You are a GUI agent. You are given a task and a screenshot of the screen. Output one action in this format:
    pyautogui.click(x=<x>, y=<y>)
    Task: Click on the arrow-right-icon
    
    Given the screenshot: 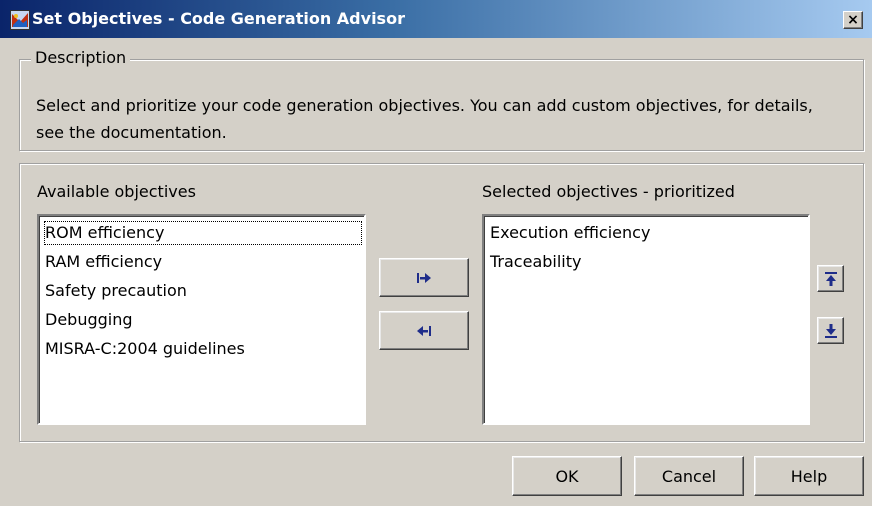 What is the action you would take?
    pyautogui.click(x=424, y=278)
    